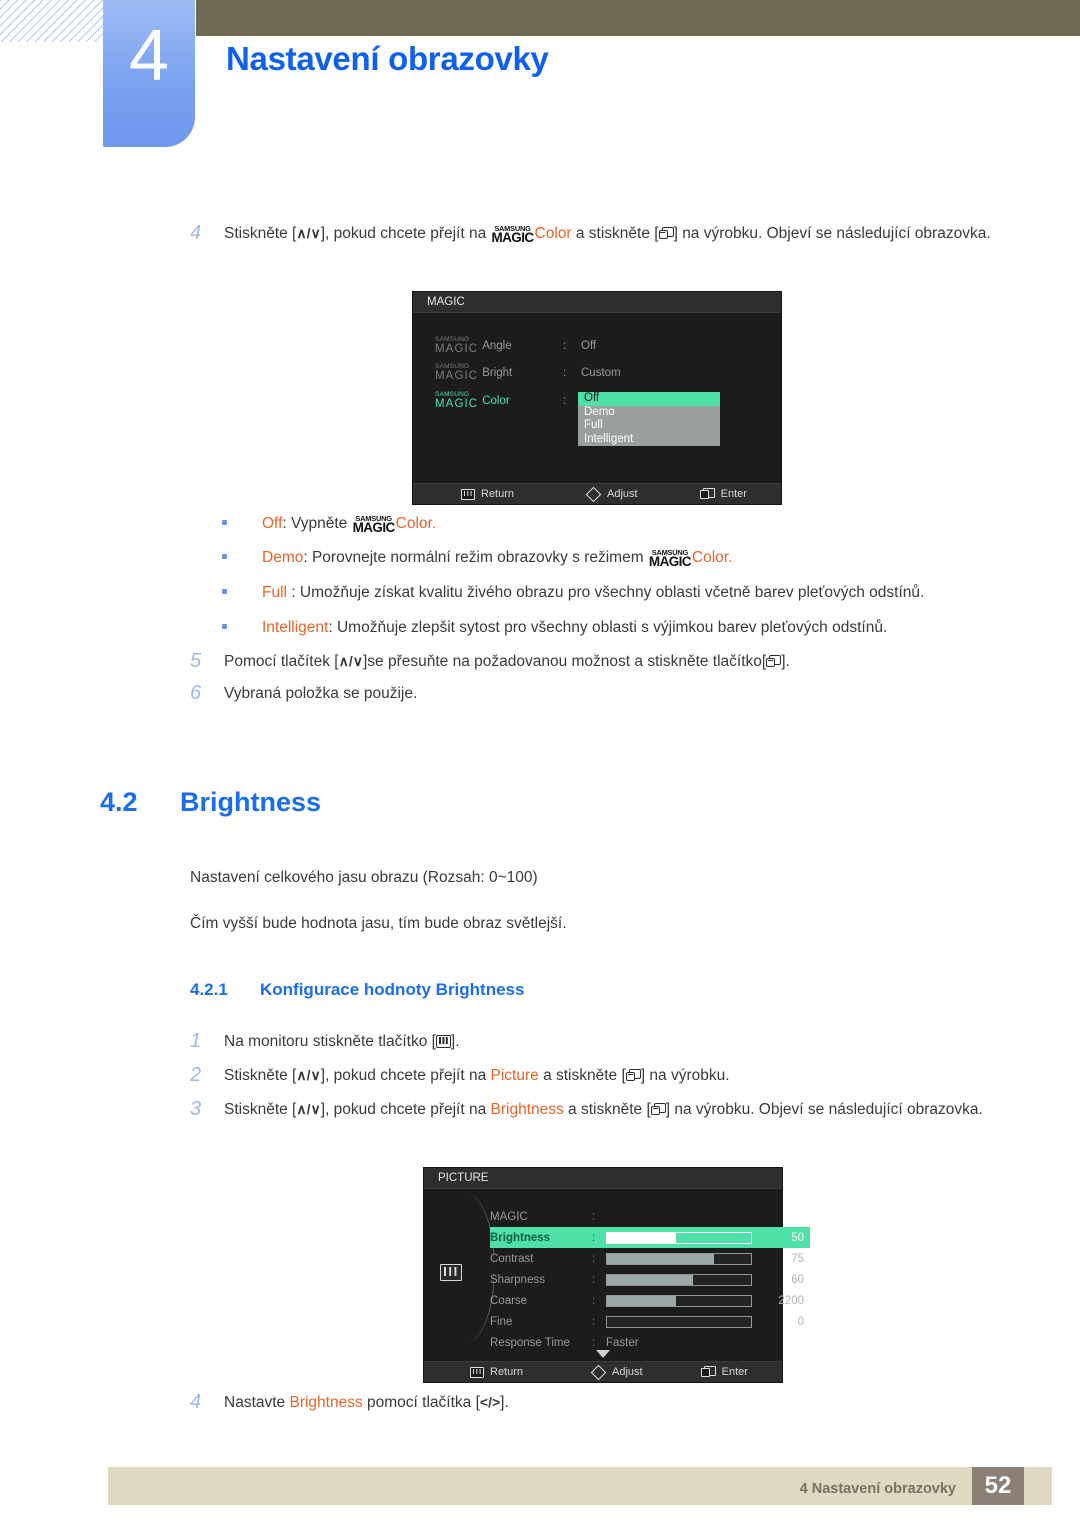 The height and width of the screenshot is (1527, 1080). I want to click on osd-color-dropdown: Off Demo Full Intelligent, so click(649, 419).